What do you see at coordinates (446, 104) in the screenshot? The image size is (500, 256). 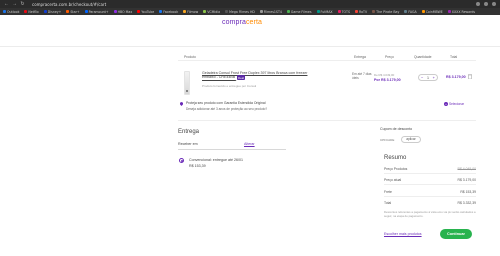 I see `plus-icon: +` at bounding box center [446, 104].